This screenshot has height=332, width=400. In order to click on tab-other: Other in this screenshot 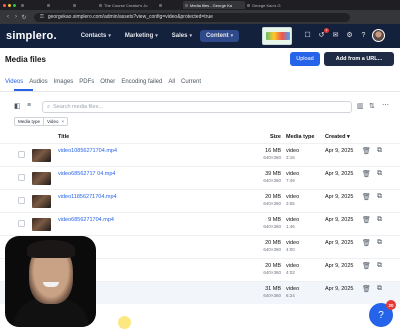, I will do `click(107, 82)`.